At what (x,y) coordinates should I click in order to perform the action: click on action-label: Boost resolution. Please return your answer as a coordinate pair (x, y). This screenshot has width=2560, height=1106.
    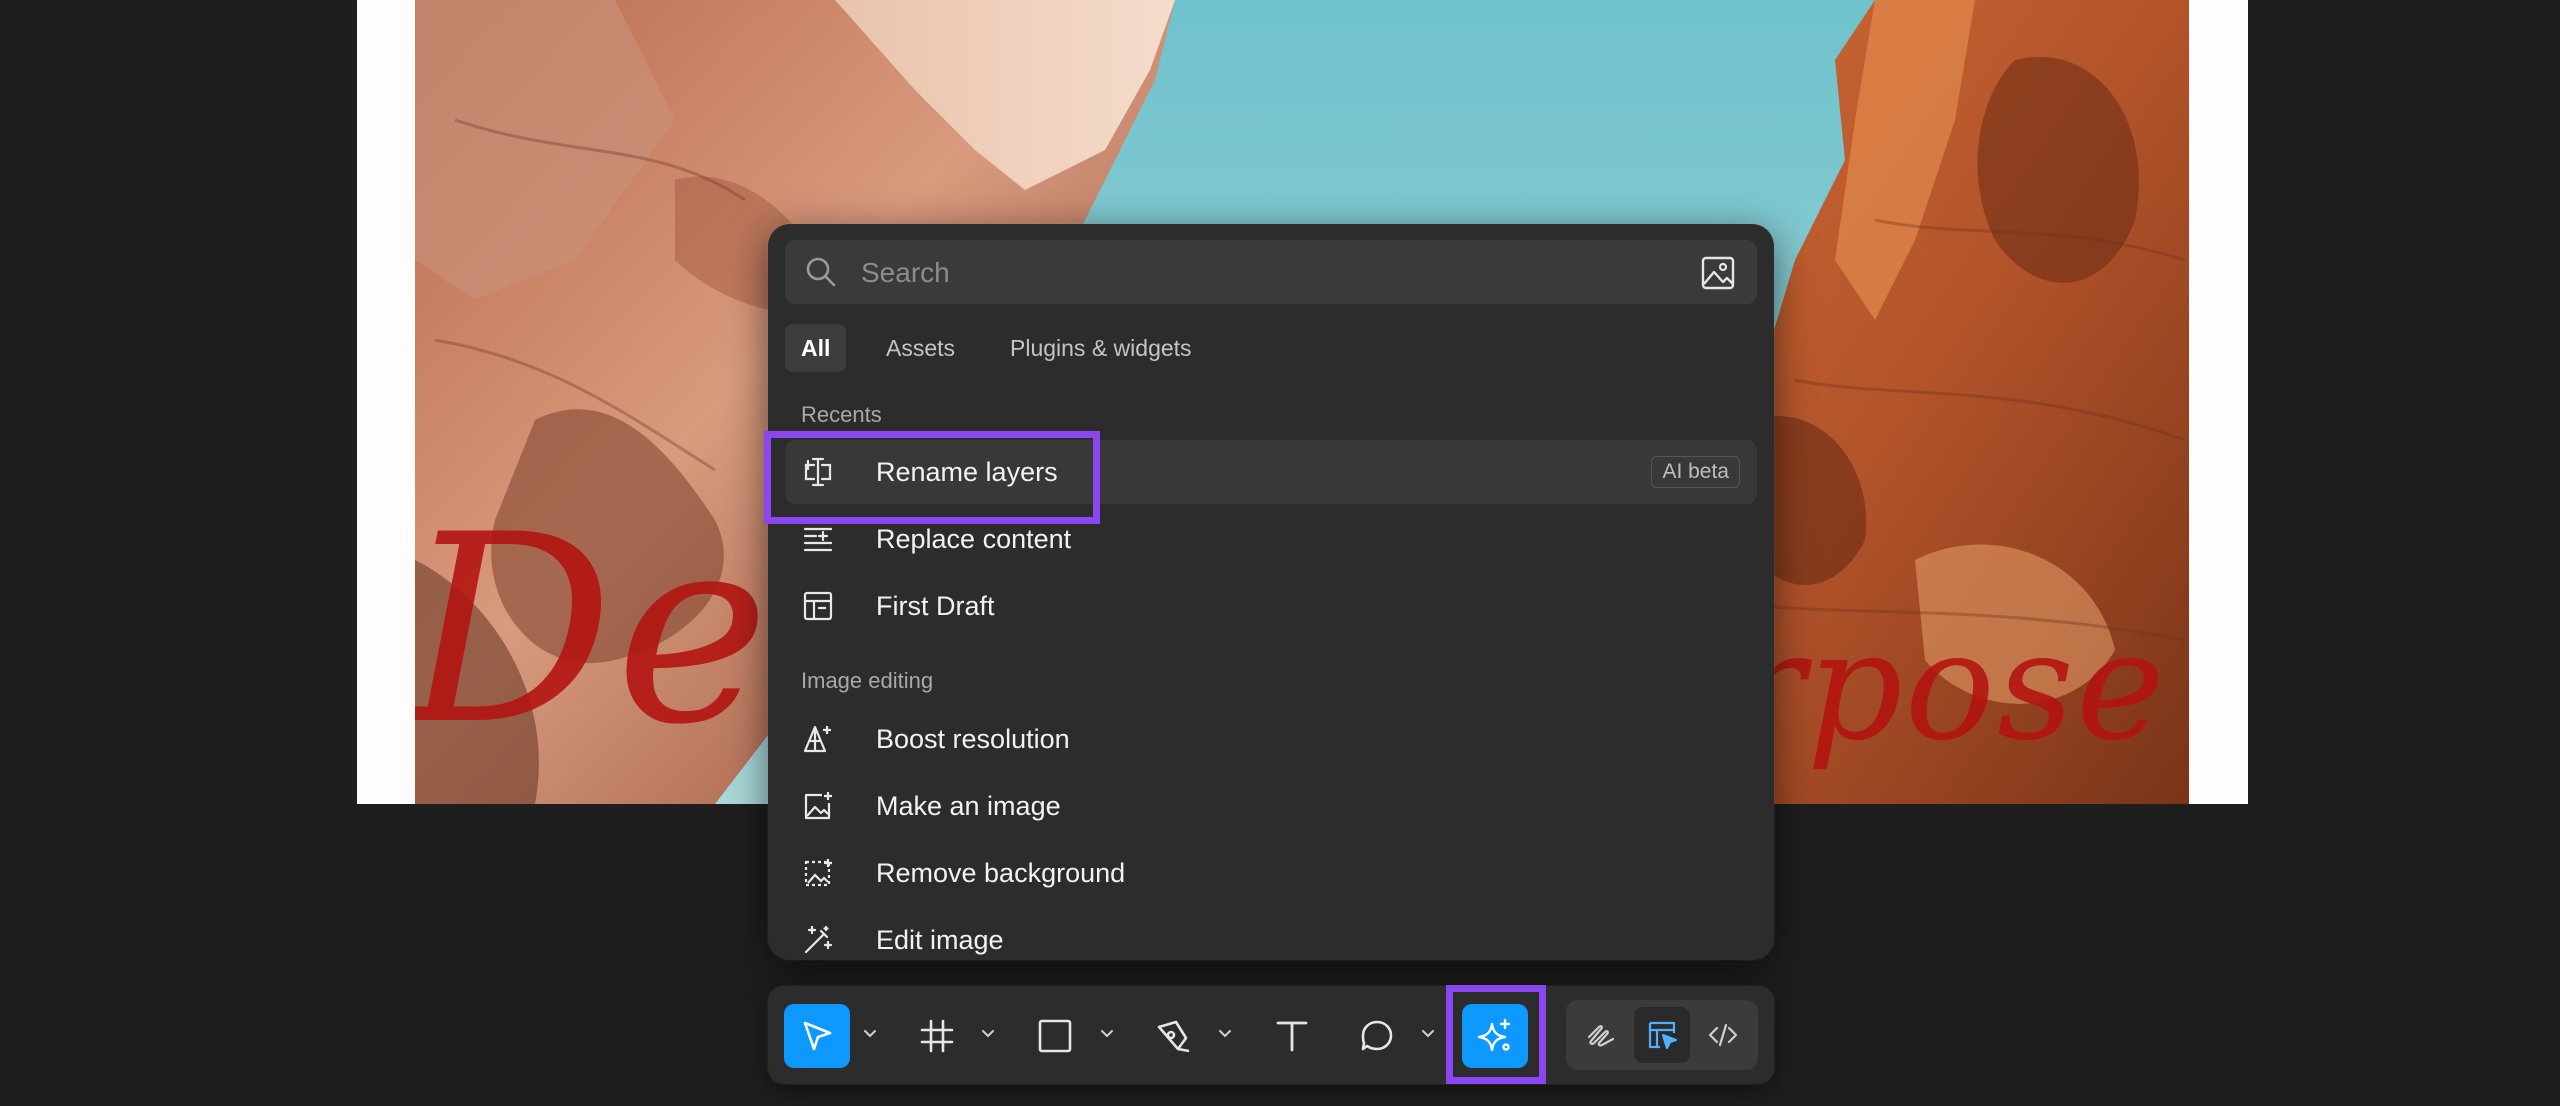
    Looking at the image, I should click on (973, 739).